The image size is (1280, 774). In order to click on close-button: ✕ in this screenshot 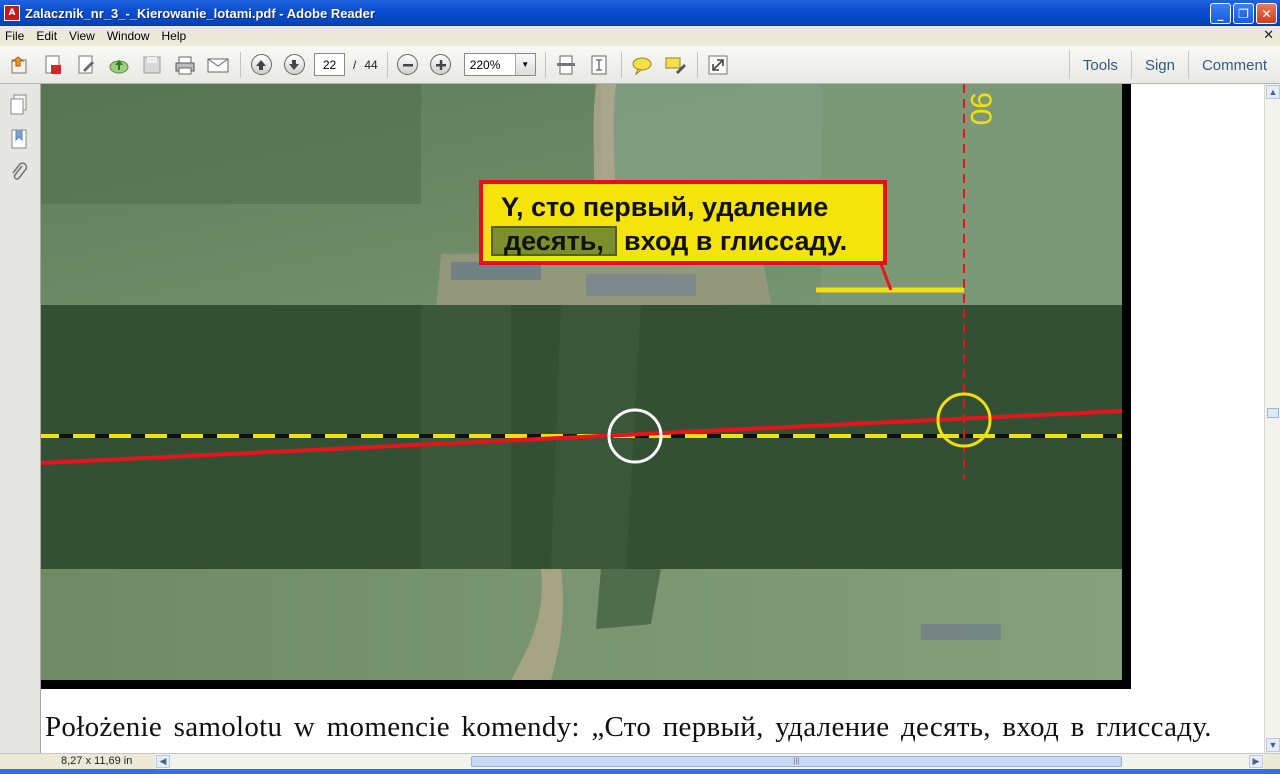, I will do `click(1266, 13)`.